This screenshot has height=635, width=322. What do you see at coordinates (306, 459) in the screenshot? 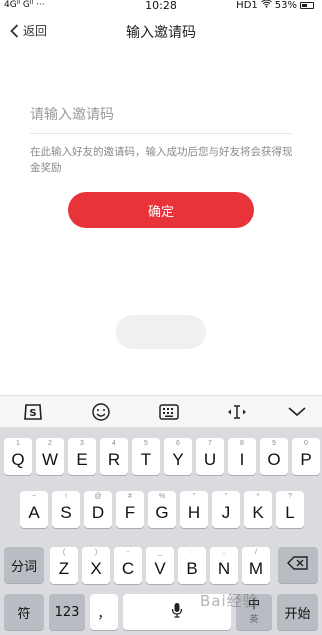
I see `key-label: P` at bounding box center [306, 459].